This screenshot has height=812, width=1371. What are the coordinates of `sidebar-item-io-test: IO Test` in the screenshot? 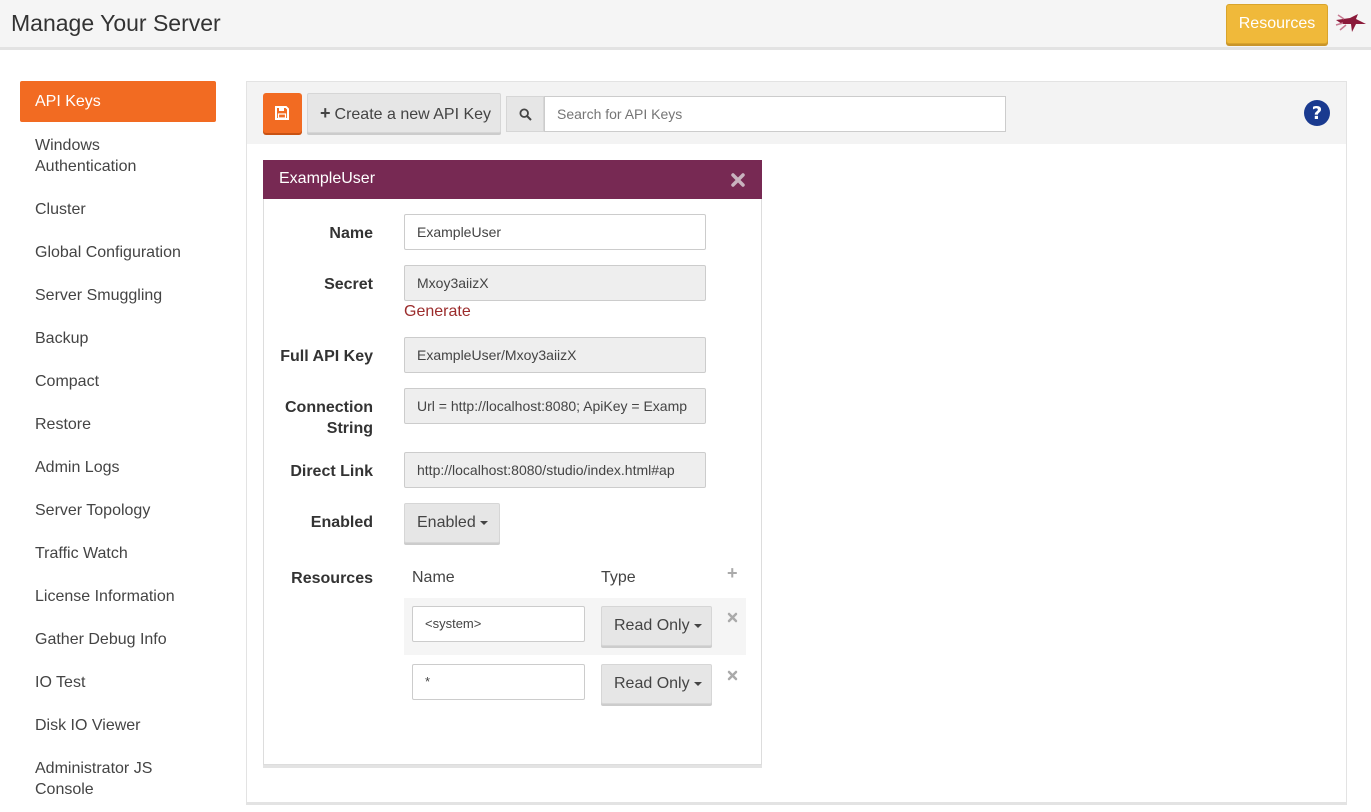 It's located at (118, 682).